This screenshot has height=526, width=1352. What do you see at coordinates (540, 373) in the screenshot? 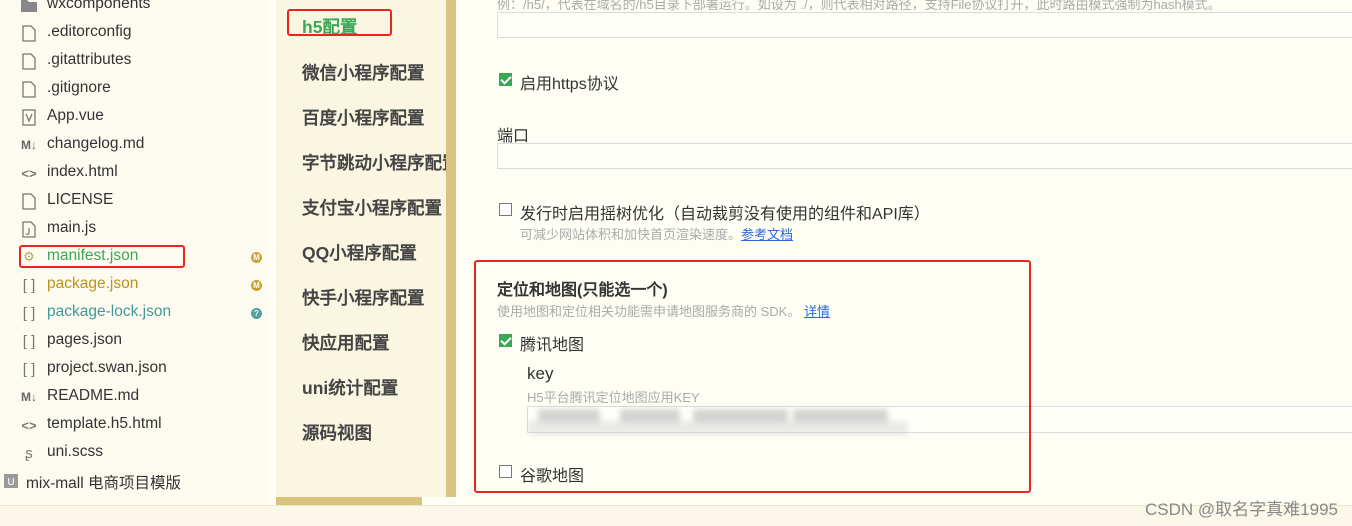
I see `tencent-key-label: key` at bounding box center [540, 373].